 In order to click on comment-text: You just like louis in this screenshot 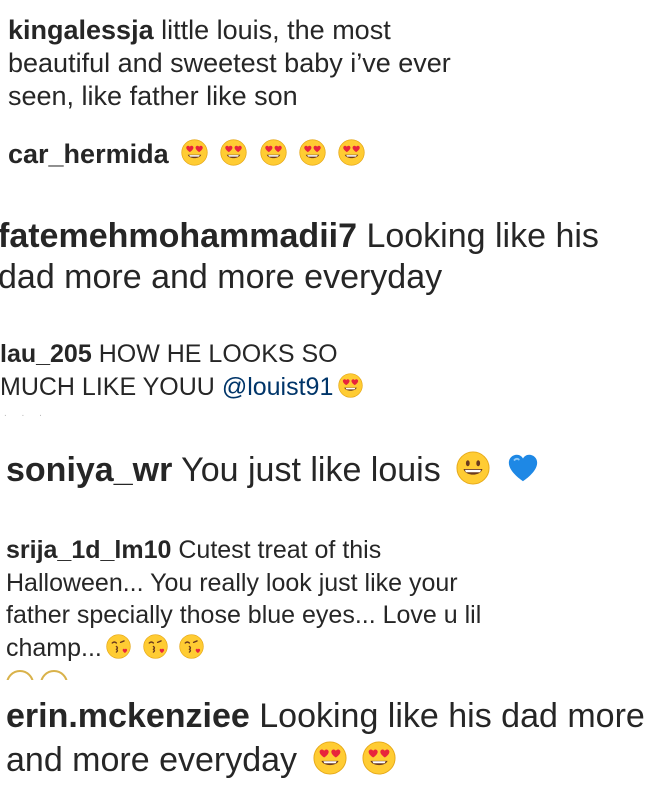, I will do `click(311, 470)`.